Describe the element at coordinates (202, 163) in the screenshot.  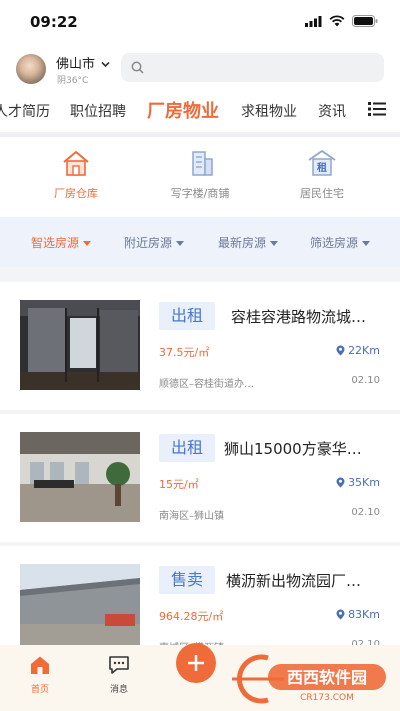
I see `office-building-icon` at that location.